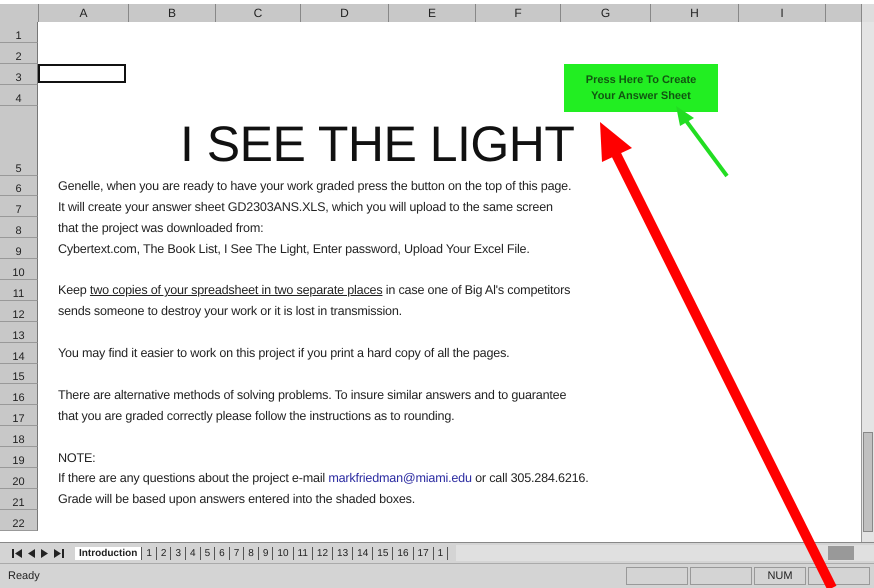  Describe the element at coordinates (424, 553) in the screenshot. I see `sheet-tab: 17` at that location.